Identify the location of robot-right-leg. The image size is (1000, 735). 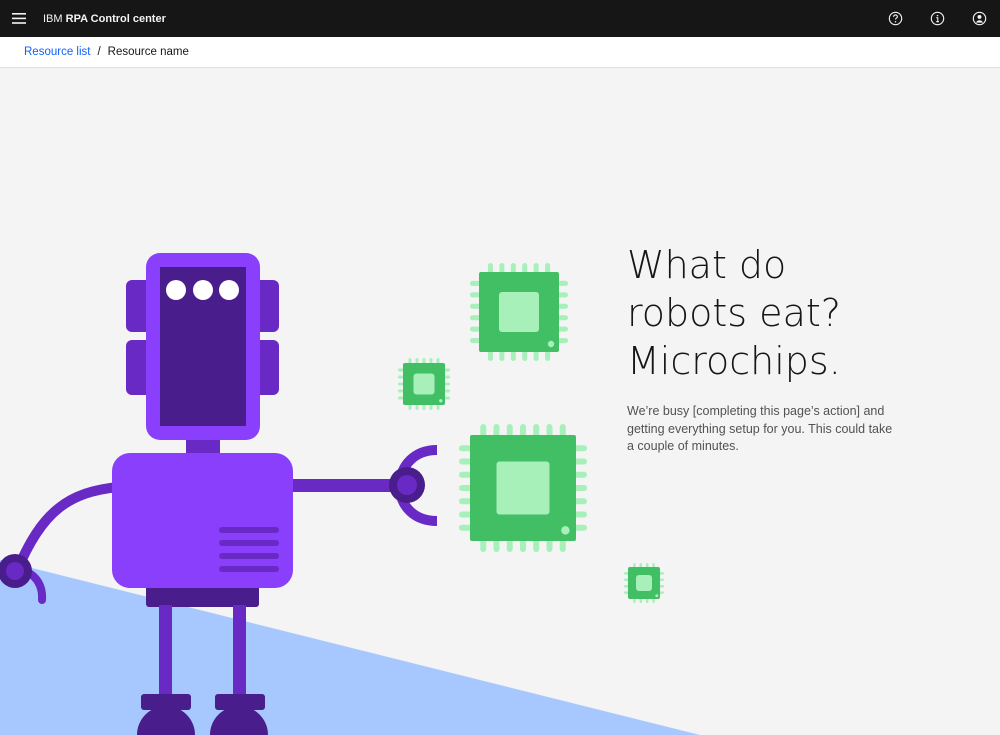
(239, 651).